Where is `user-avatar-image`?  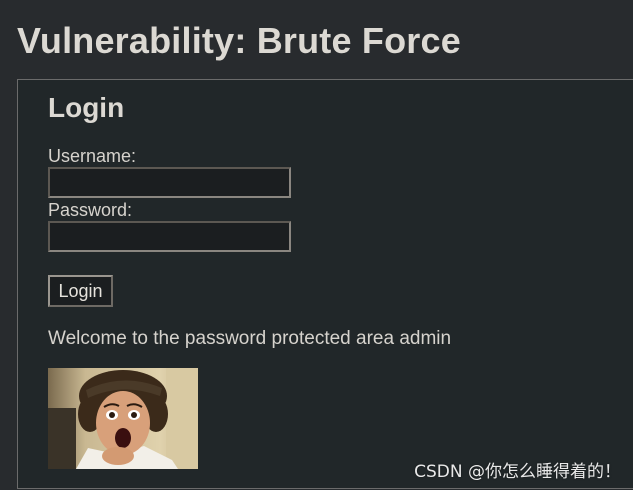 user-avatar-image is located at coordinates (123, 418).